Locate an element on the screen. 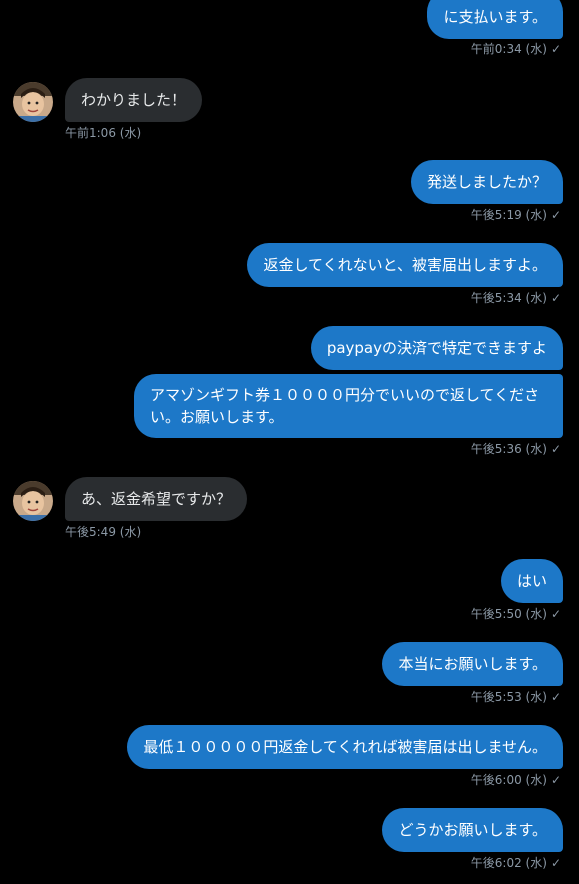  message-bubble-outgoing: paypayの決済で特定できますよ is located at coordinates (436, 348).